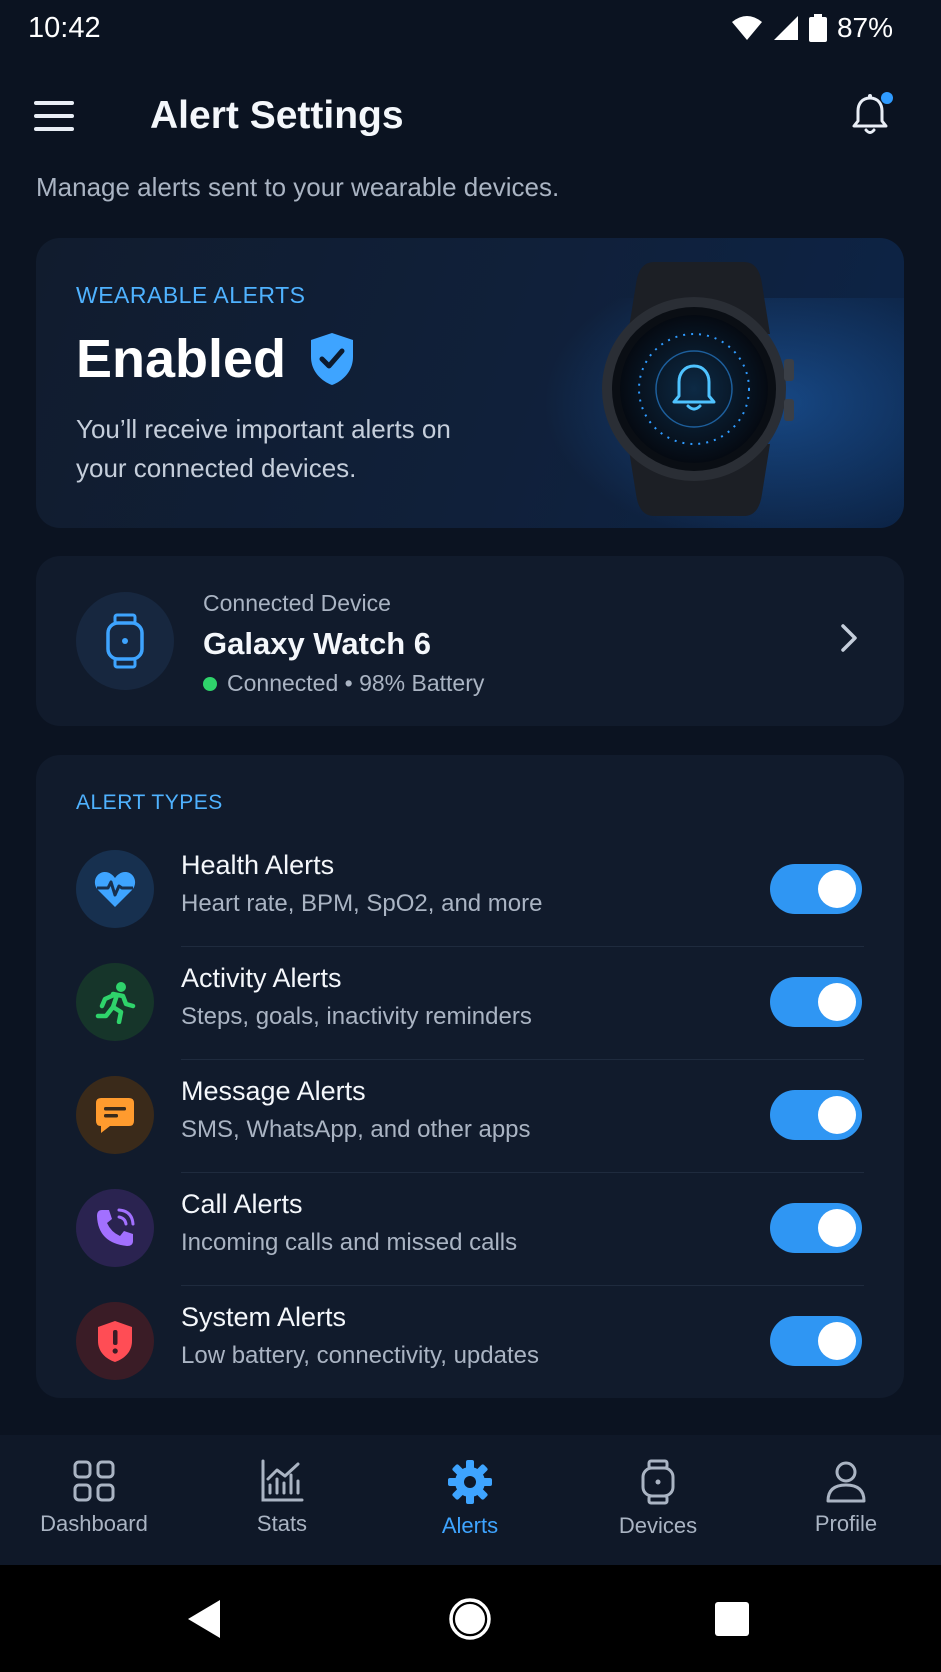  Describe the element at coordinates (204, 1619) in the screenshot. I see `back-icon` at that location.